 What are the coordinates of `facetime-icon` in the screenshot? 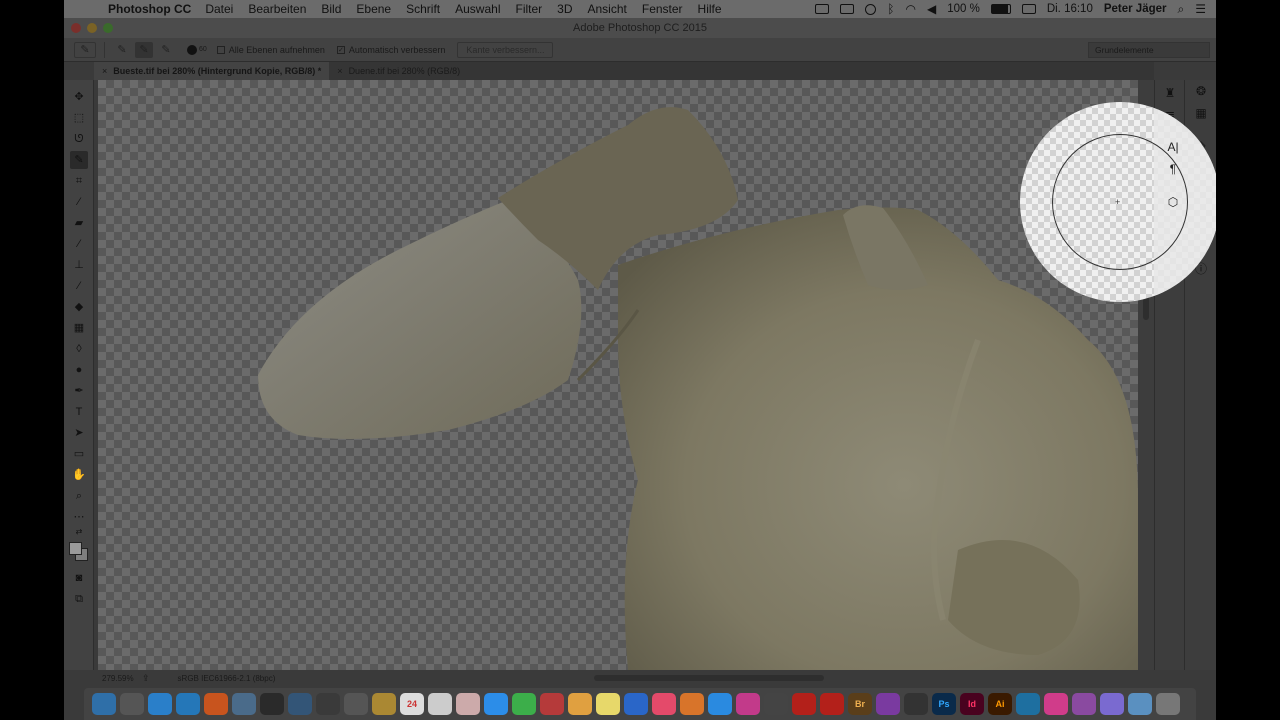 It's located at (524, 704).